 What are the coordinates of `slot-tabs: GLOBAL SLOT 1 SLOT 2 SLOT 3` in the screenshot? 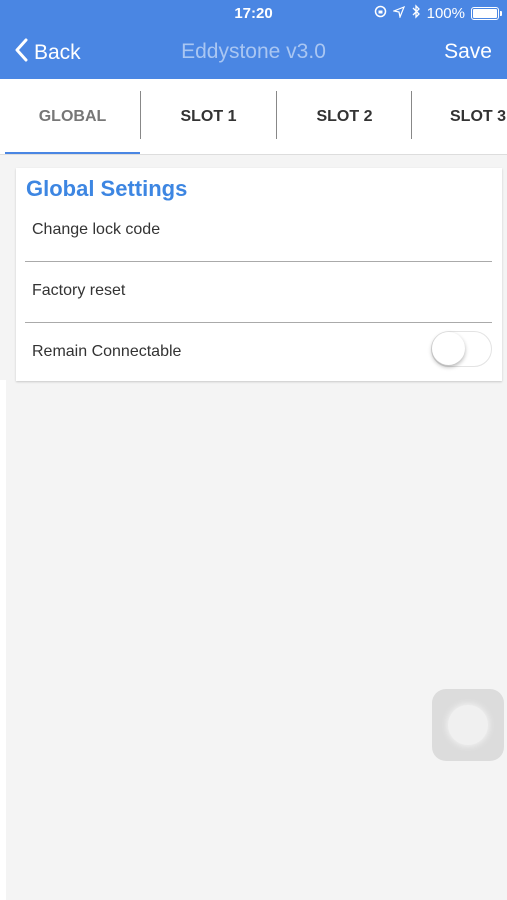 It's located at (253, 117).